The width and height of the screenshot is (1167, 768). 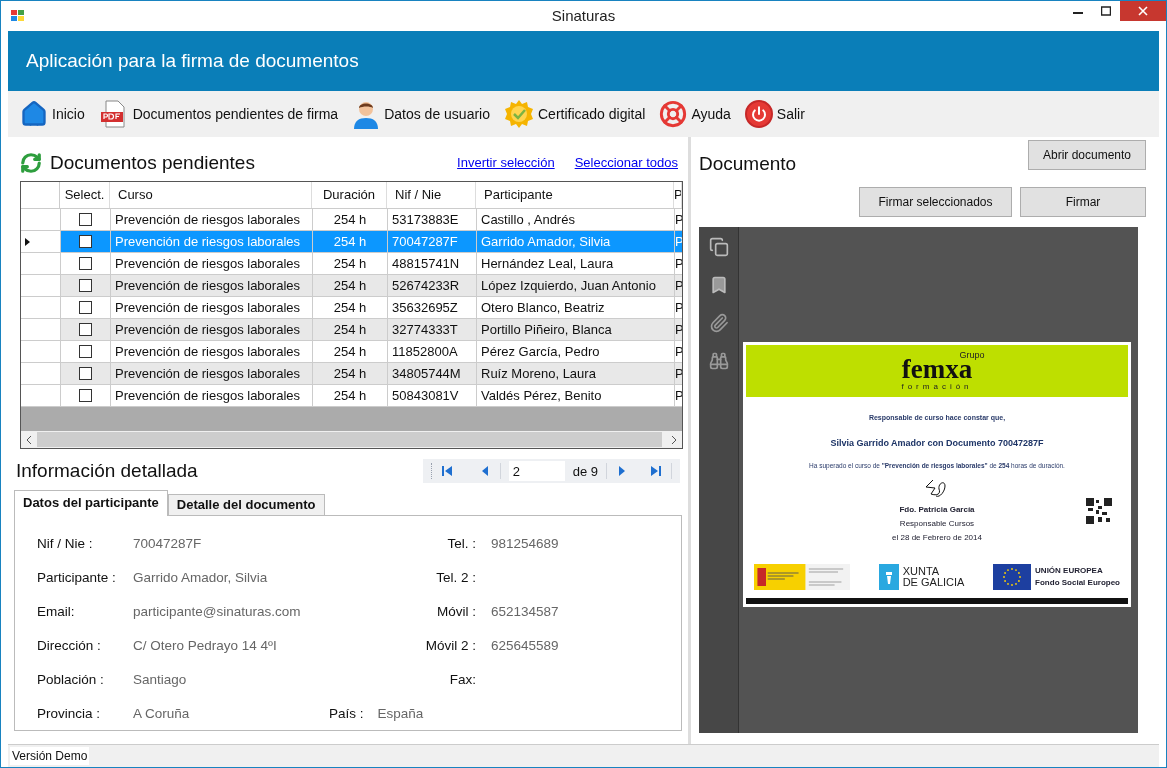 What do you see at coordinates (152, 162) in the screenshot?
I see `section-title: Documentos pendientes` at bounding box center [152, 162].